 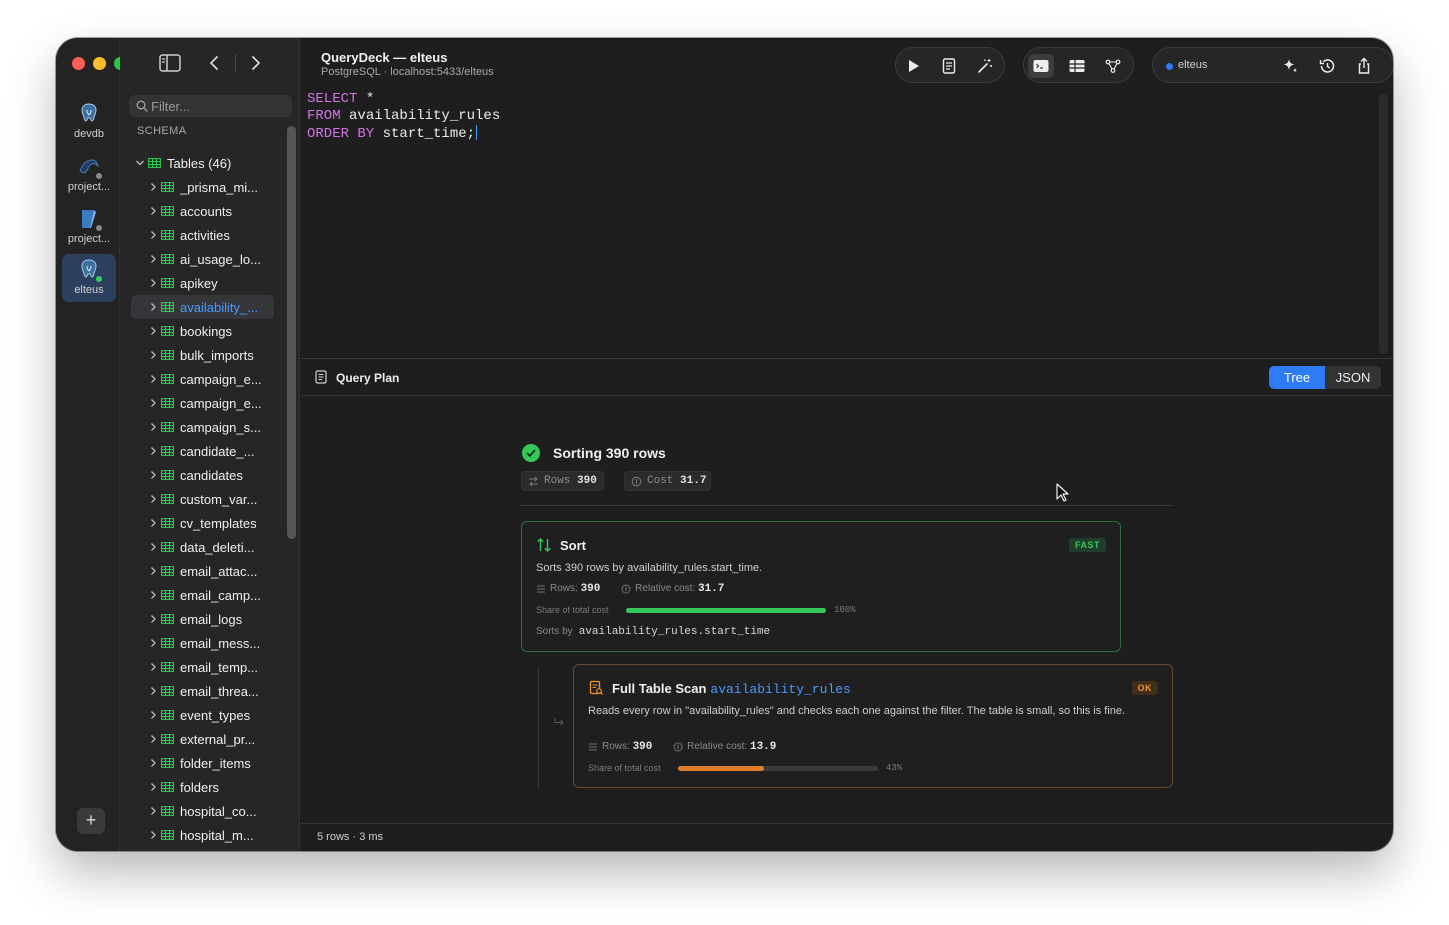 I want to click on window-title: QueryDeck — elteus, so click(x=384, y=57).